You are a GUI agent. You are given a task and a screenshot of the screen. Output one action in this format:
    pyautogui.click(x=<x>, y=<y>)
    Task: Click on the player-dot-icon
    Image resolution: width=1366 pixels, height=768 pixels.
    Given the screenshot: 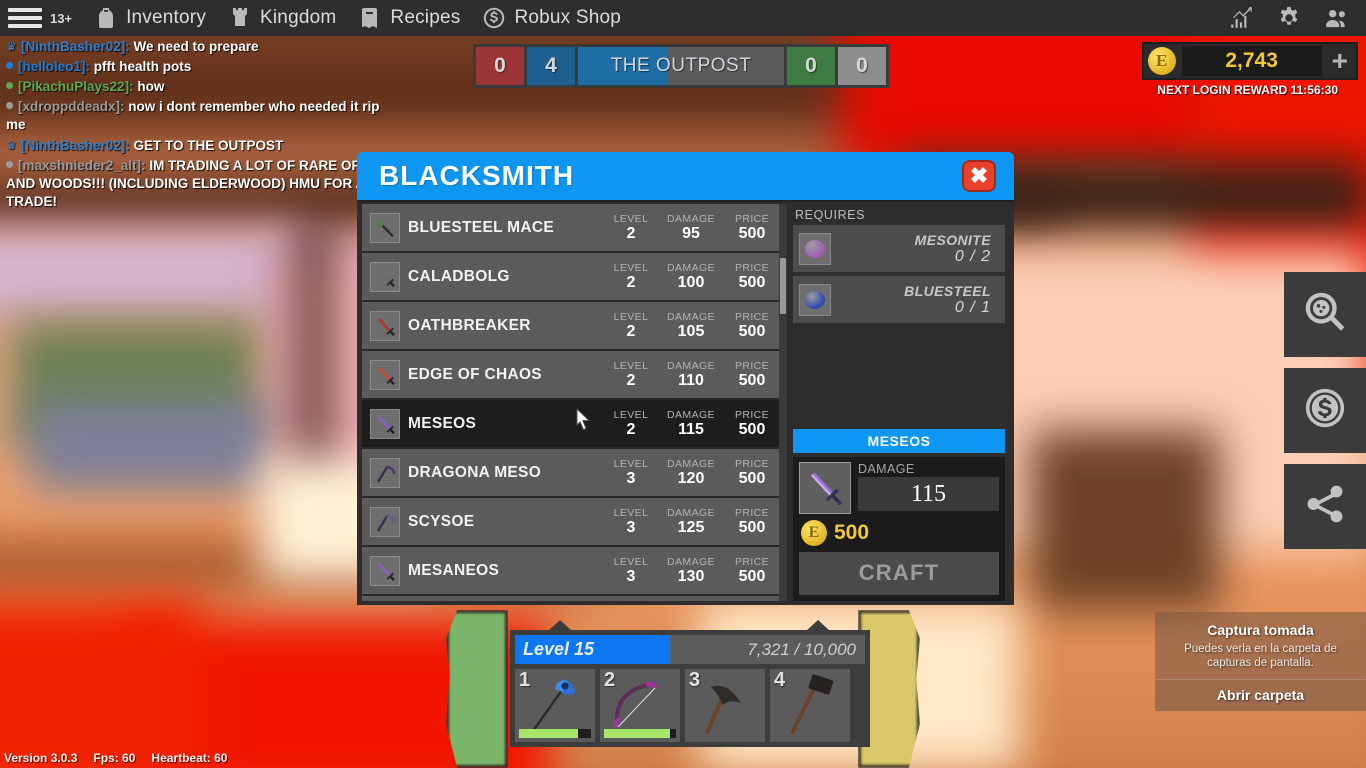 What is the action you would take?
    pyautogui.click(x=9, y=105)
    